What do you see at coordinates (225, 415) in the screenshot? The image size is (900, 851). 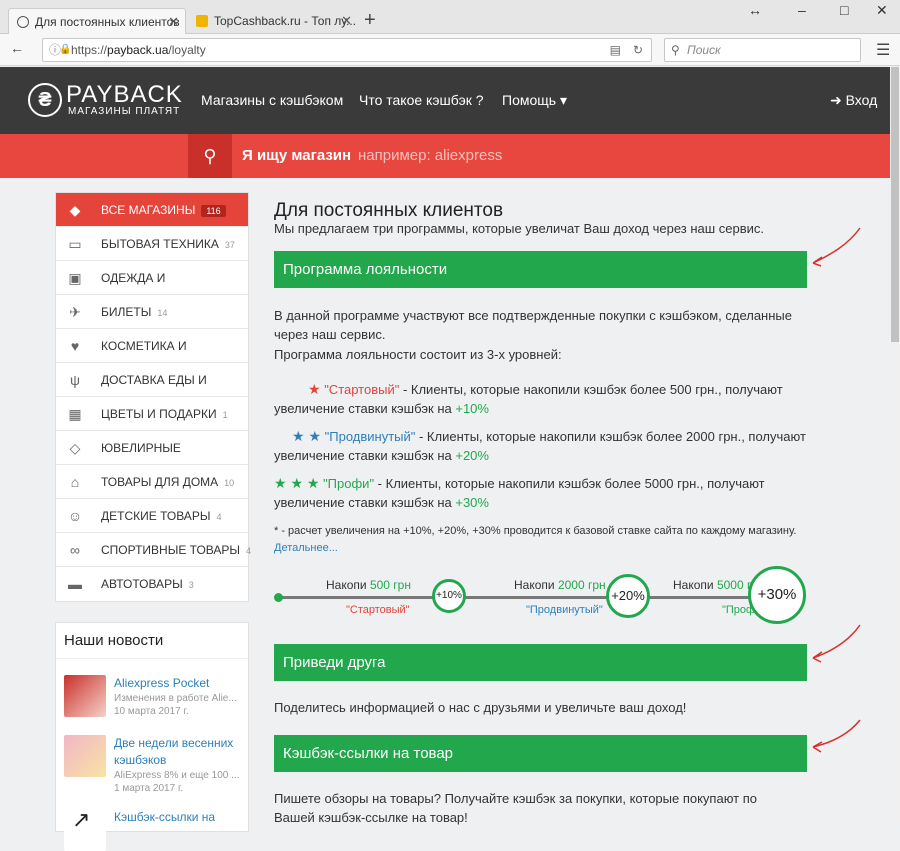 I see `category-count: 1` at bounding box center [225, 415].